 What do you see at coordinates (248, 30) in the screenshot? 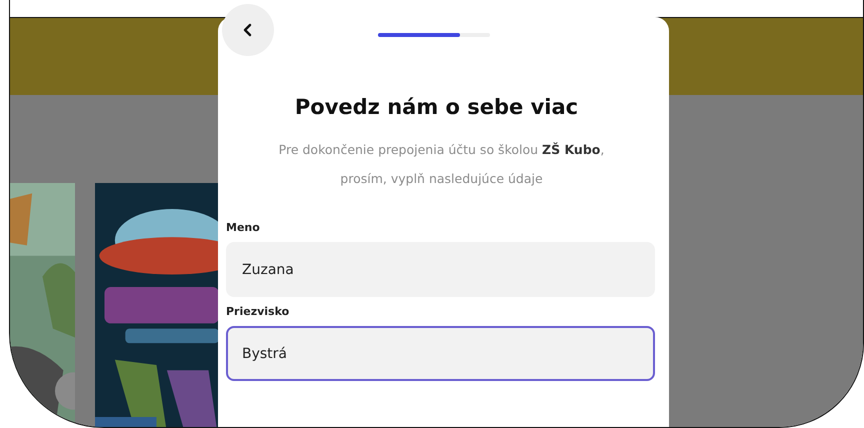
I see `back-icon` at bounding box center [248, 30].